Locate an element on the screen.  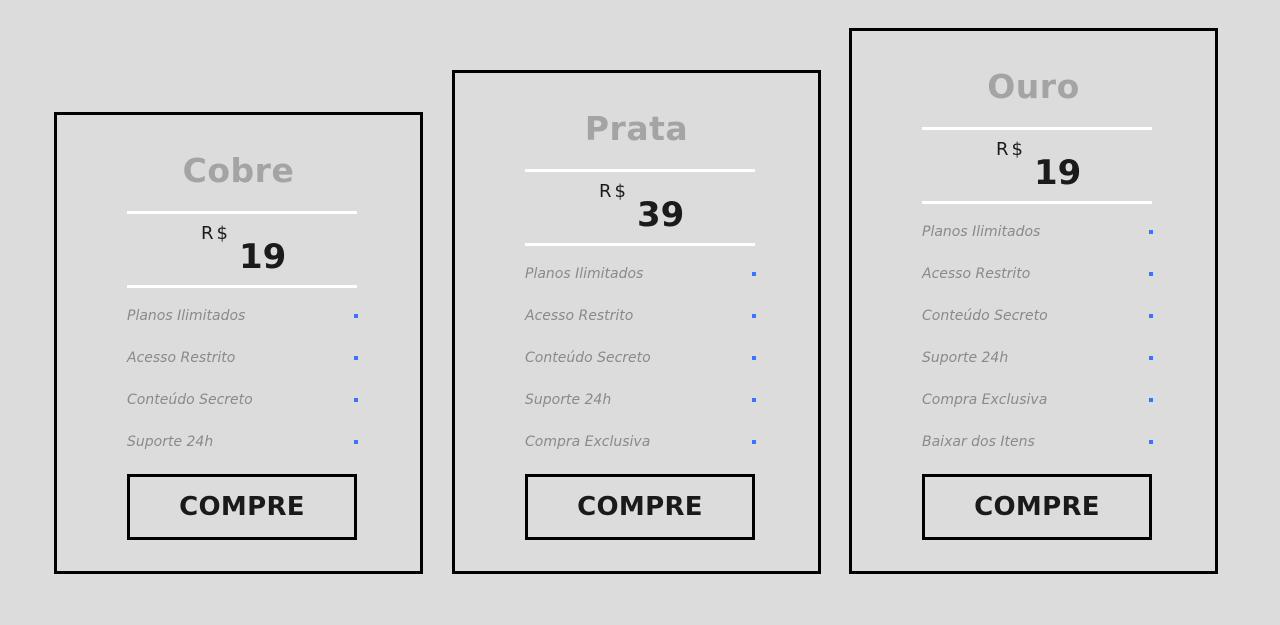
feature-label: Baixar dos Itens is located at coordinates (978, 442).